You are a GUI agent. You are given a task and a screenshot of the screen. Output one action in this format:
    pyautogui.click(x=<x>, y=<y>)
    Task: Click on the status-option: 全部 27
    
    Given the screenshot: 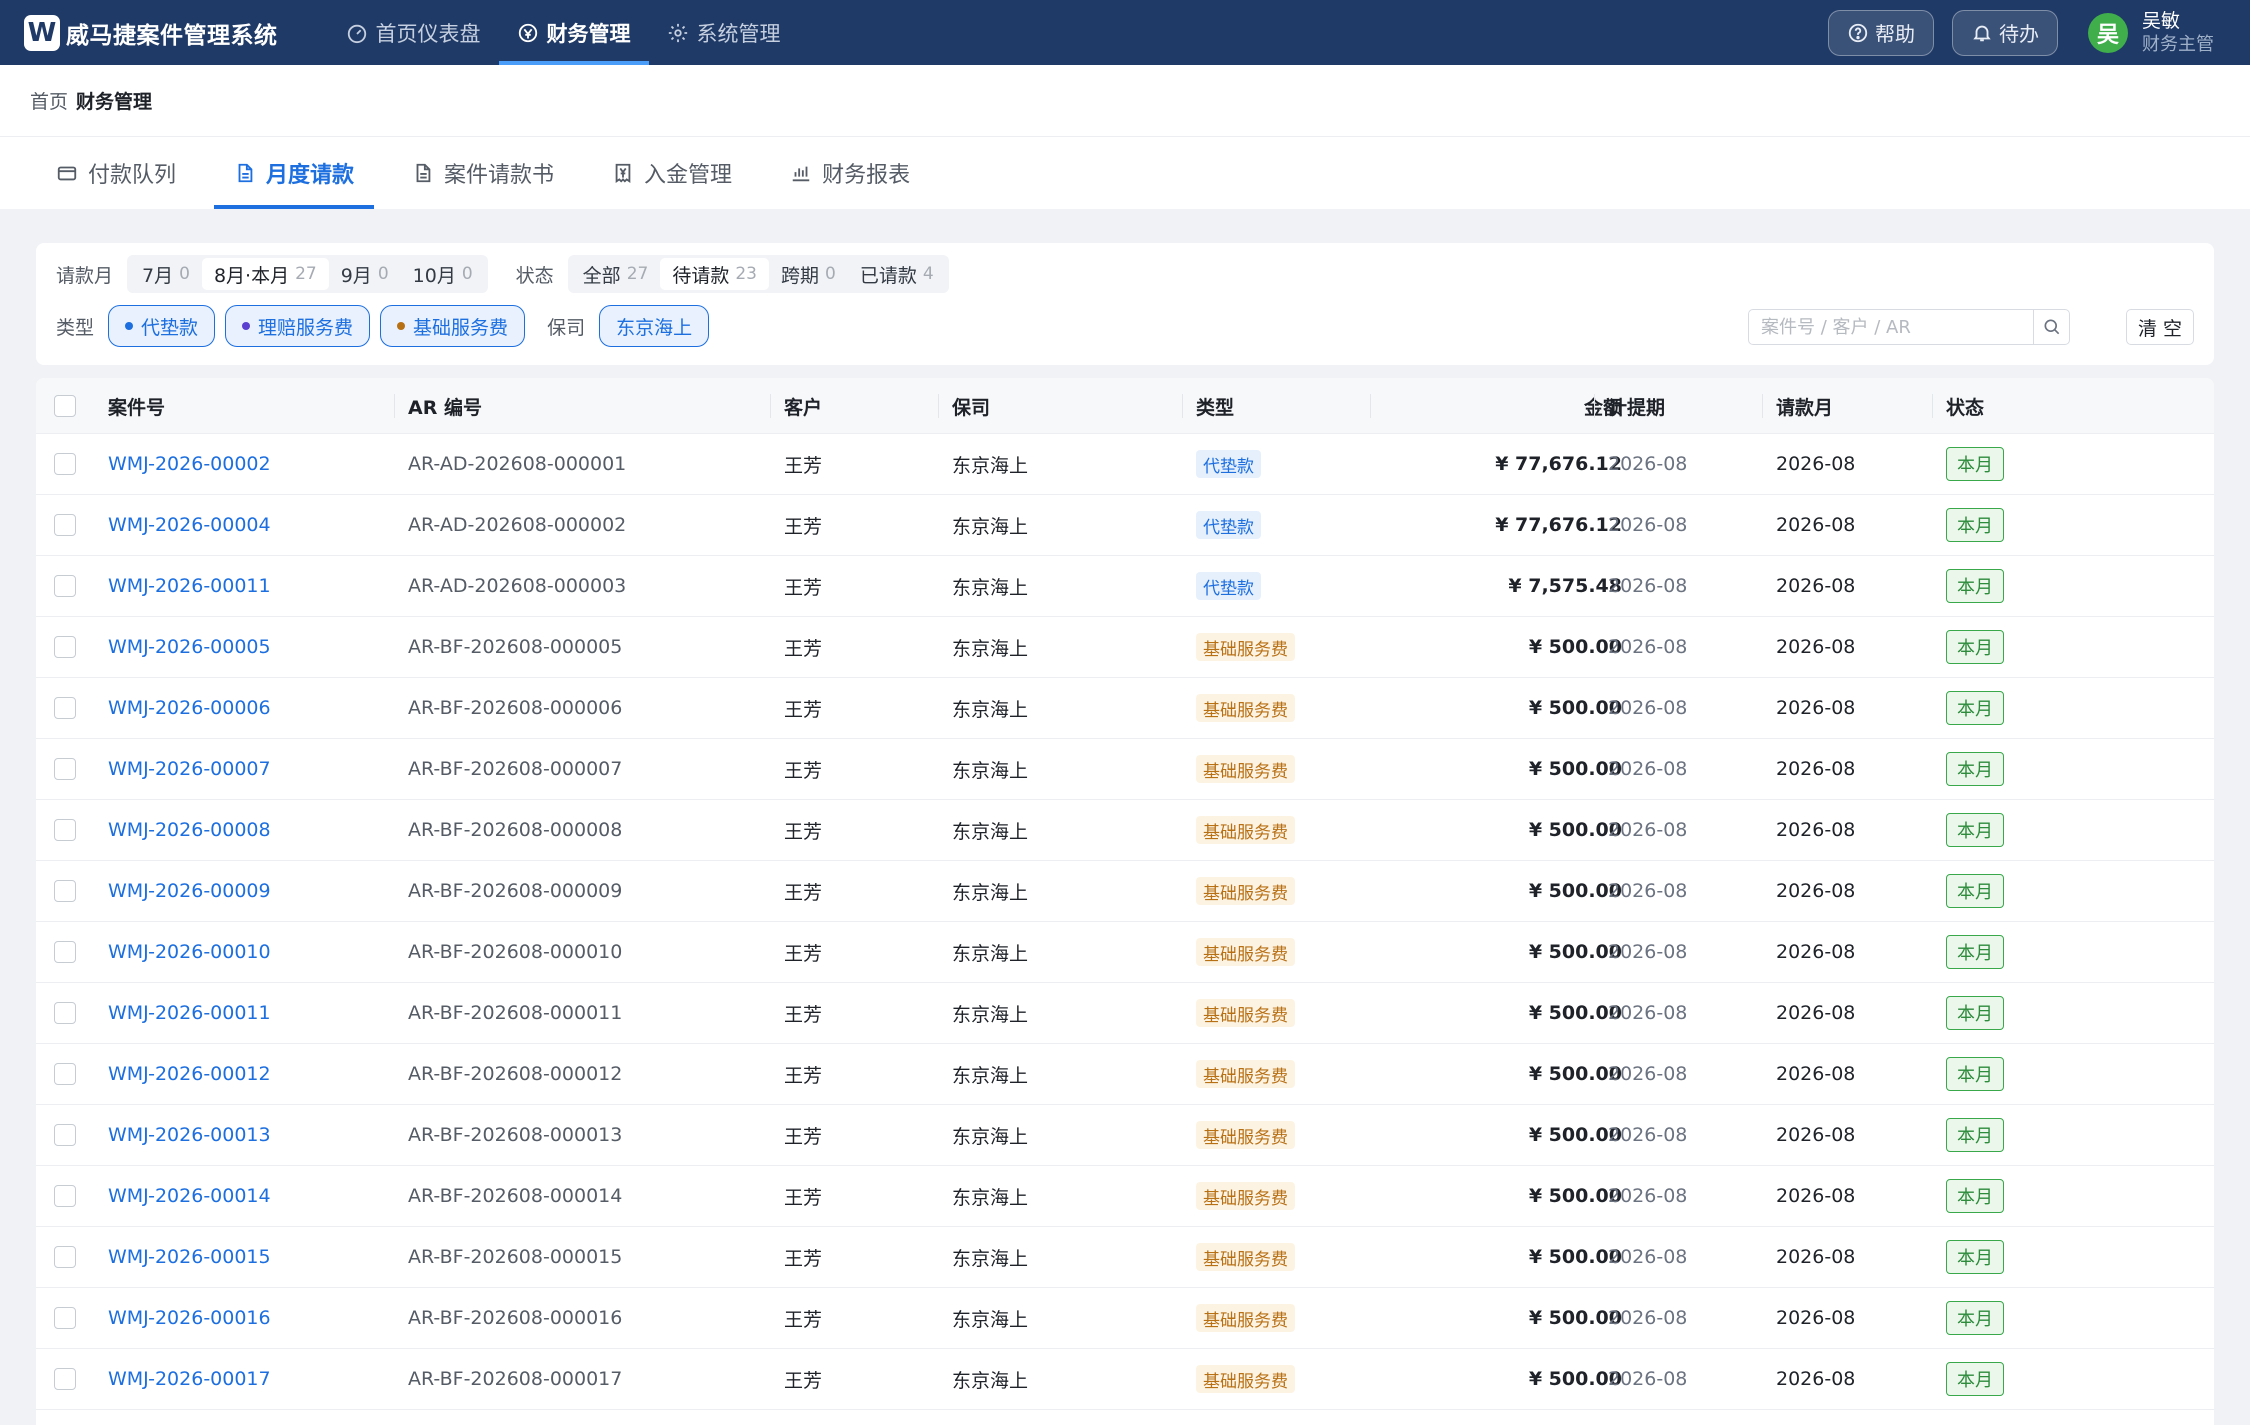 What is the action you would take?
    pyautogui.click(x=616, y=274)
    